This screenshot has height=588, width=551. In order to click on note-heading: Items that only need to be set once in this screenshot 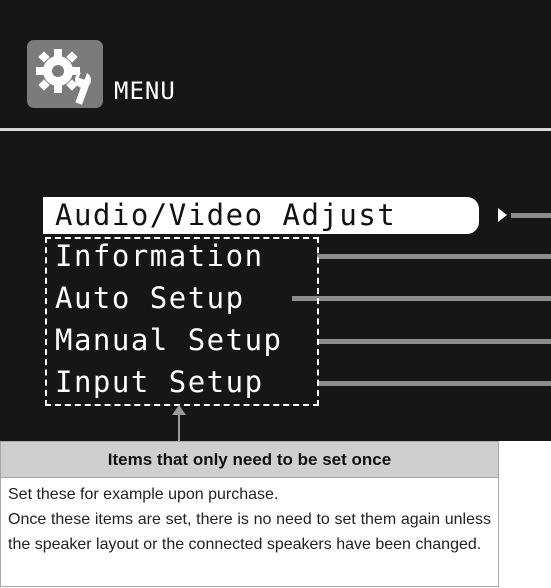, I will do `click(249, 460)`.